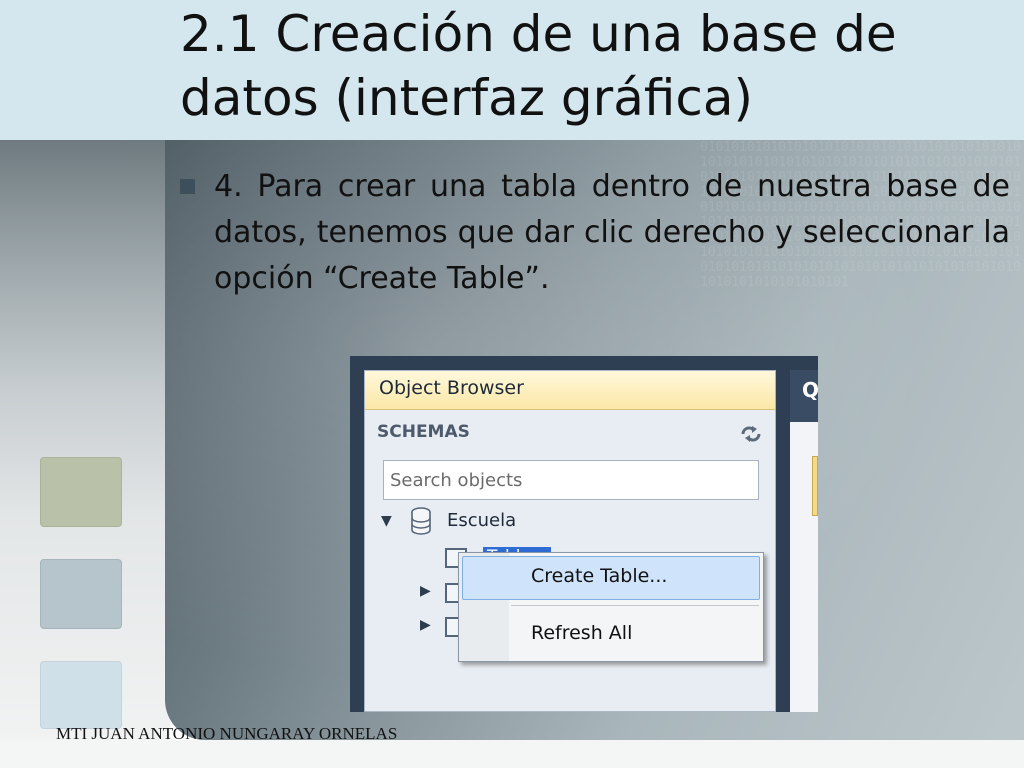 The image size is (1024, 768). What do you see at coordinates (815, 486) in the screenshot?
I see `query-icon-edge` at bounding box center [815, 486].